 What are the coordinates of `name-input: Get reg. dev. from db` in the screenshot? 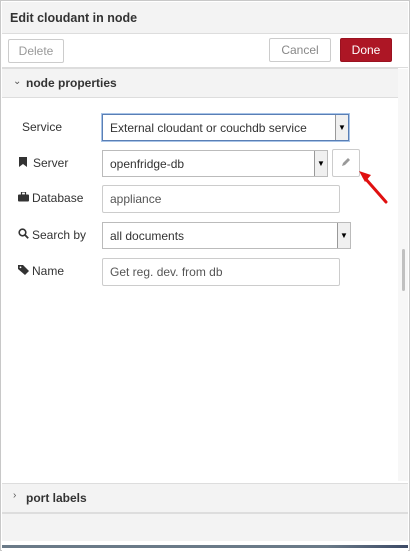 It's located at (221, 272).